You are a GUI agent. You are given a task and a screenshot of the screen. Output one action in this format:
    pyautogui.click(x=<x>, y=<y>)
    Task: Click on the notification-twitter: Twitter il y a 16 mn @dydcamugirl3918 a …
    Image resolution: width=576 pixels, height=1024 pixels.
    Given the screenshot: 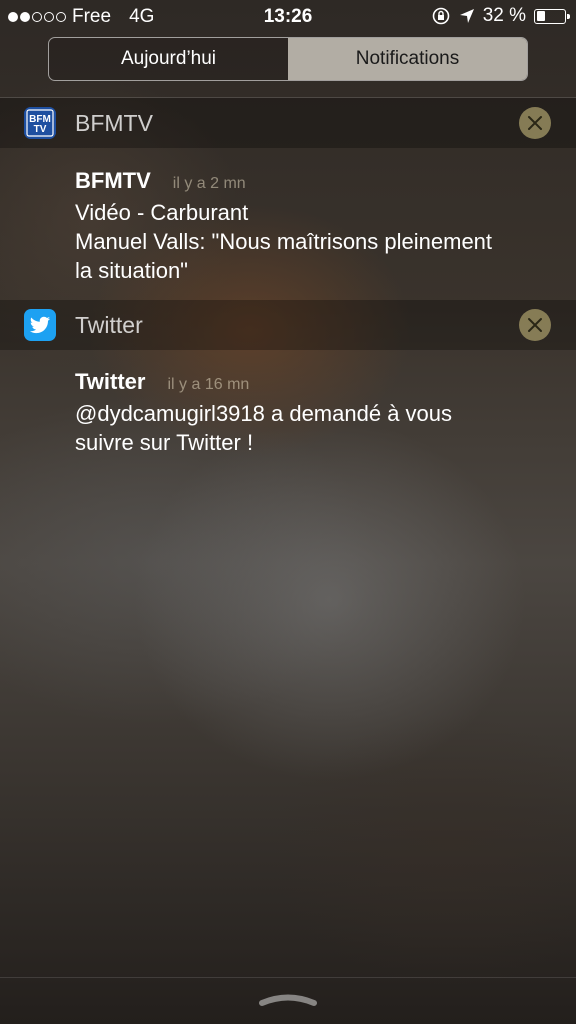 What is the action you would take?
    pyautogui.click(x=315, y=413)
    